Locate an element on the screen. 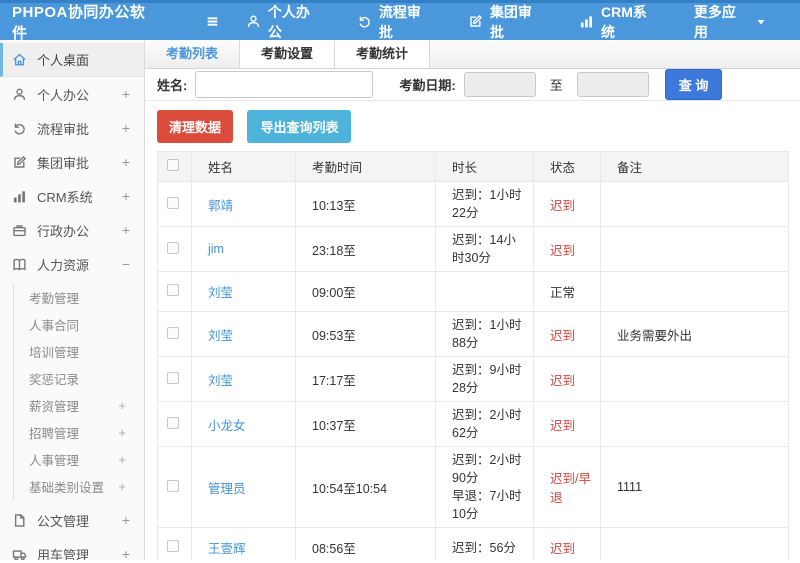 Image resolution: width=800 pixels, height=563 pixels. sidebar-item-document-mgmt: 公文管理 + is located at coordinates (72, 520).